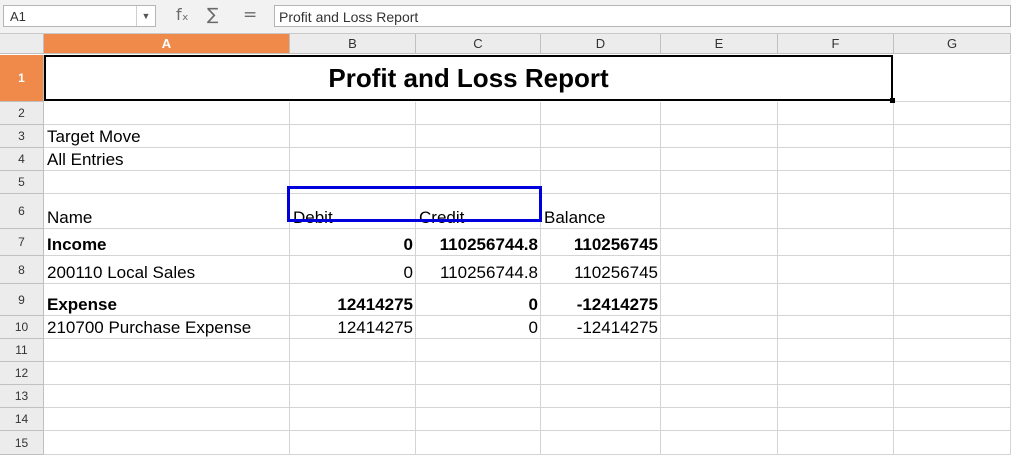 The width and height of the screenshot is (1011, 455). Describe the element at coordinates (952, 44) in the screenshot. I see `column-header-g: G` at that location.